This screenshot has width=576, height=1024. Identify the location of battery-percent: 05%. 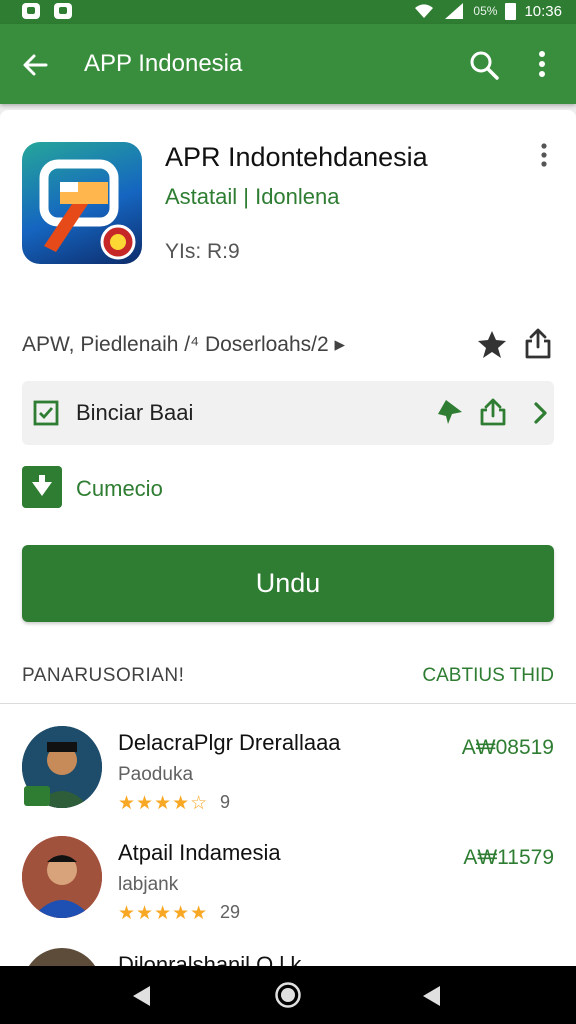
(485, 11).